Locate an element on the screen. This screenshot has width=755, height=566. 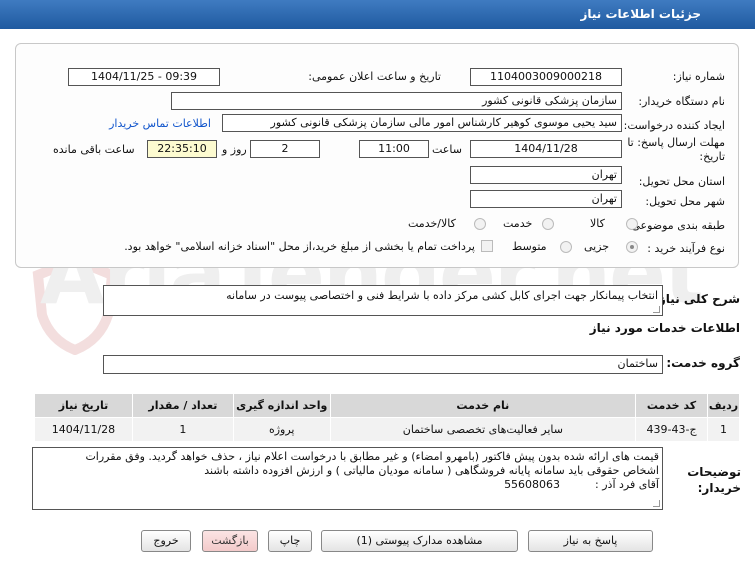
col-date-header: تاریخ نیاز is located at coordinates (83, 405).